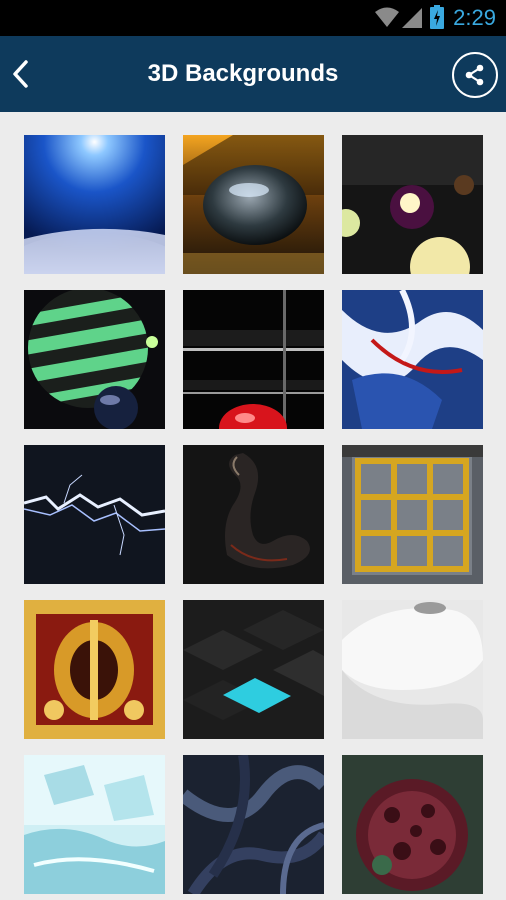 This screenshot has width=506, height=900. What do you see at coordinates (243, 73) in the screenshot?
I see `page-title: 3D Backgrounds` at bounding box center [243, 73].